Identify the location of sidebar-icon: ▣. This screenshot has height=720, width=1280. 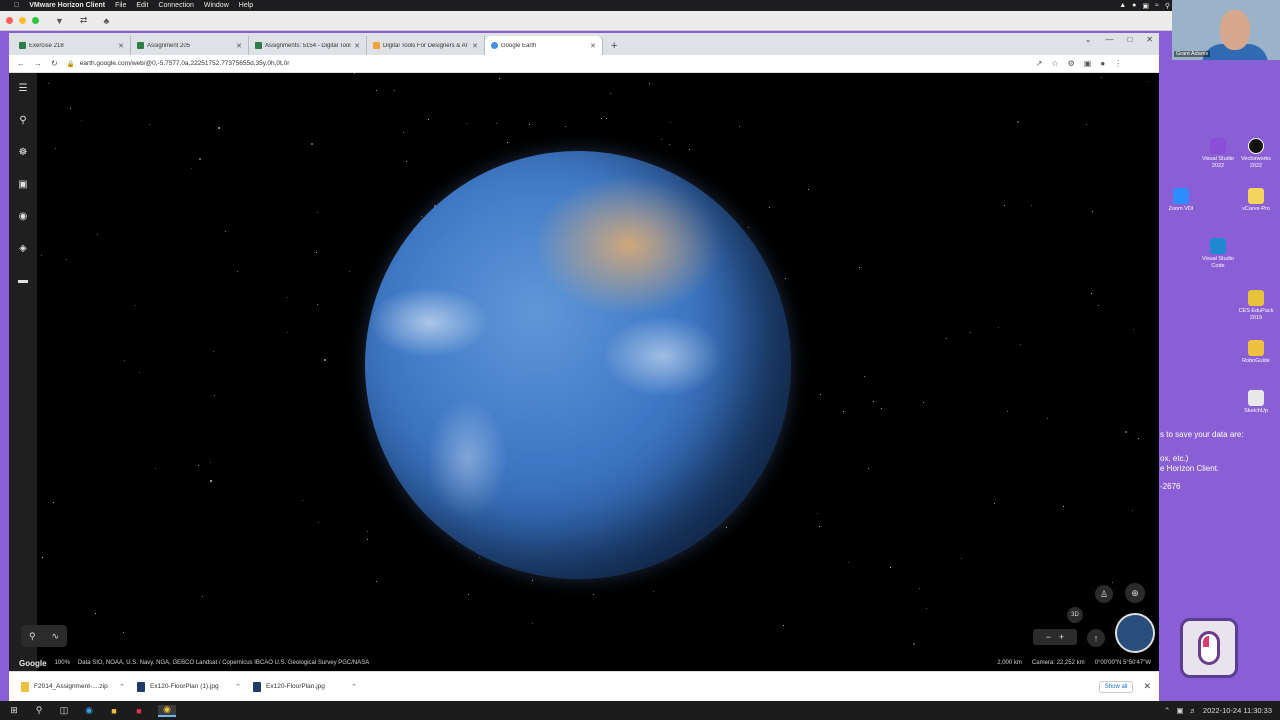
(1088, 63).